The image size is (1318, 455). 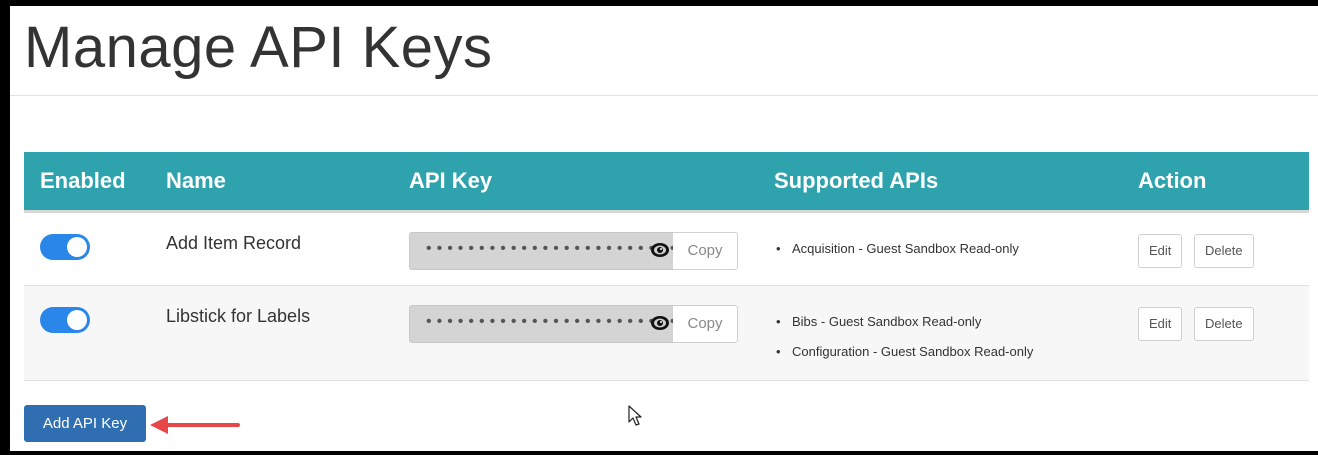 I want to click on red-arrow-icon, so click(x=195, y=425).